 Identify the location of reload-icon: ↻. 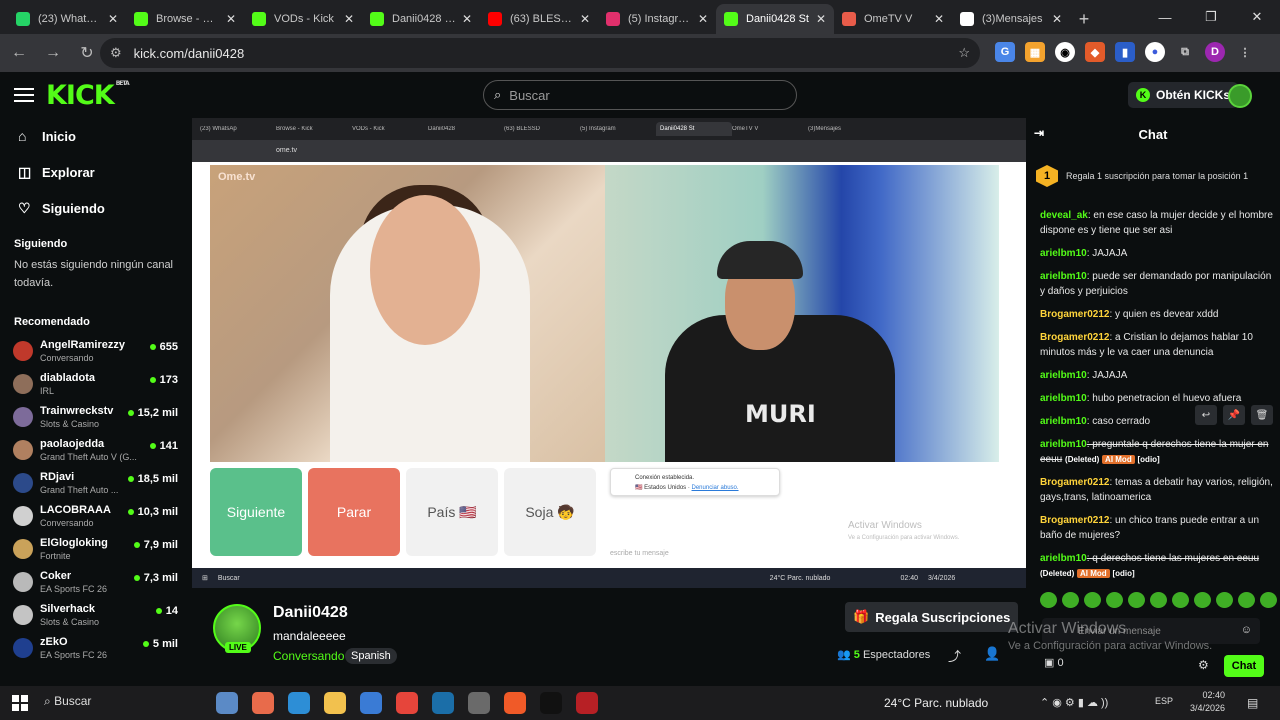
(87, 53).